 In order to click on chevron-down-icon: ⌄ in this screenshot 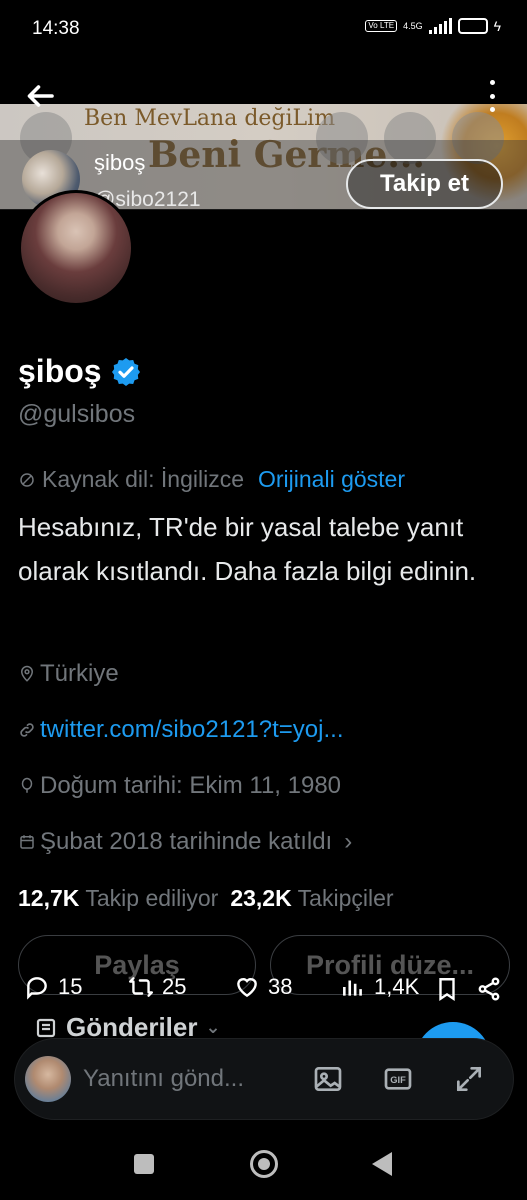, I will do `click(213, 1027)`.